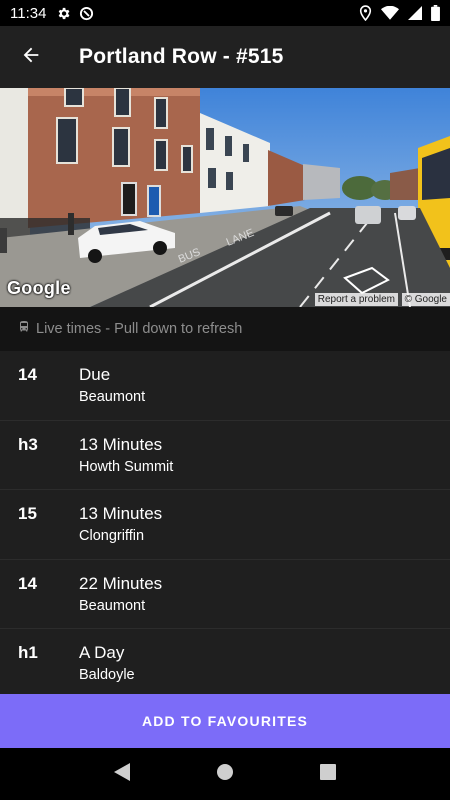  Describe the element at coordinates (86, 13) in the screenshot. I see `circle-slash-icon` at that location.